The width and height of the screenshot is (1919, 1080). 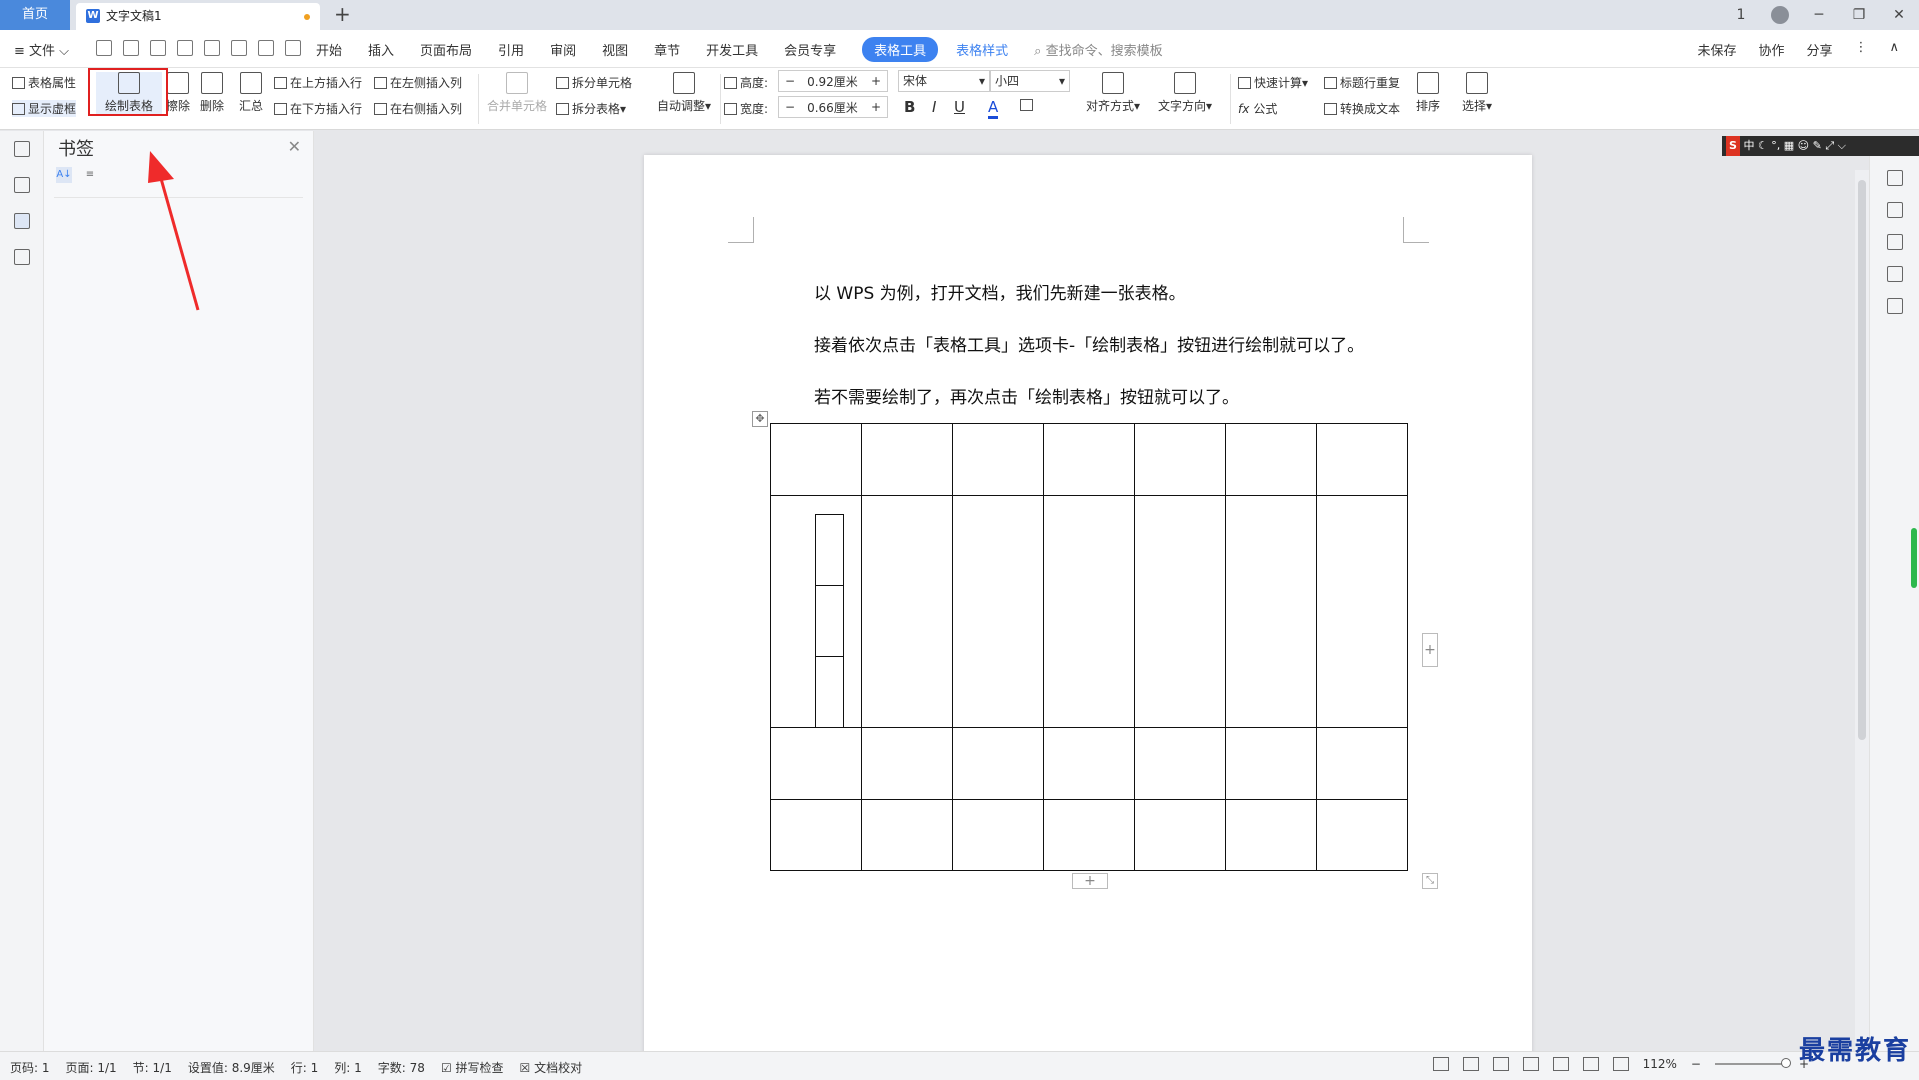 What do you see at coordinates (1771, 49) in the screenshot?
I see `collaborate-button: 协作` at bounding box center [1771, 49].